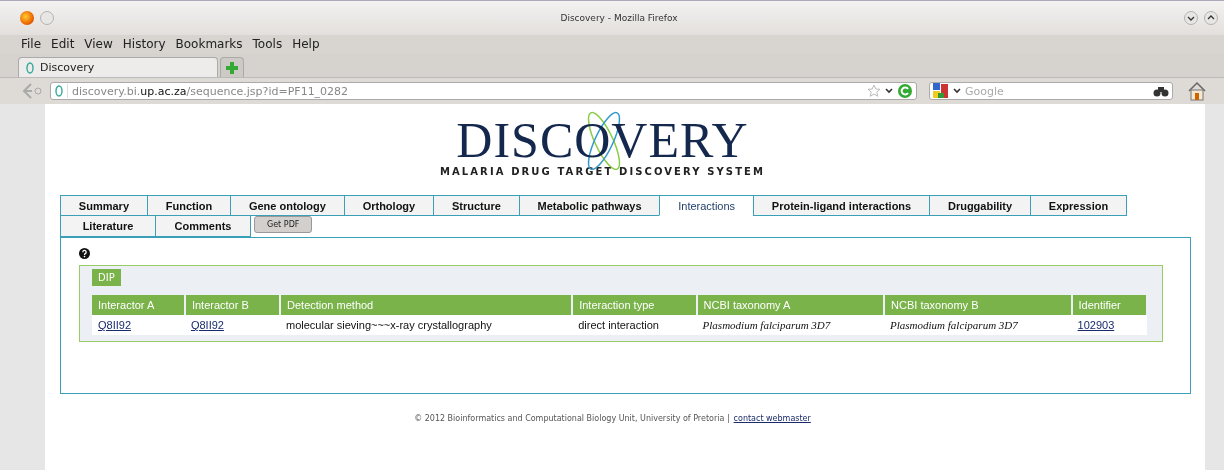  What do you see at coordinates (842, 205) in the screenshot?
I see `tab: Protein-ligand interactions` at bounding box center [842, 205].